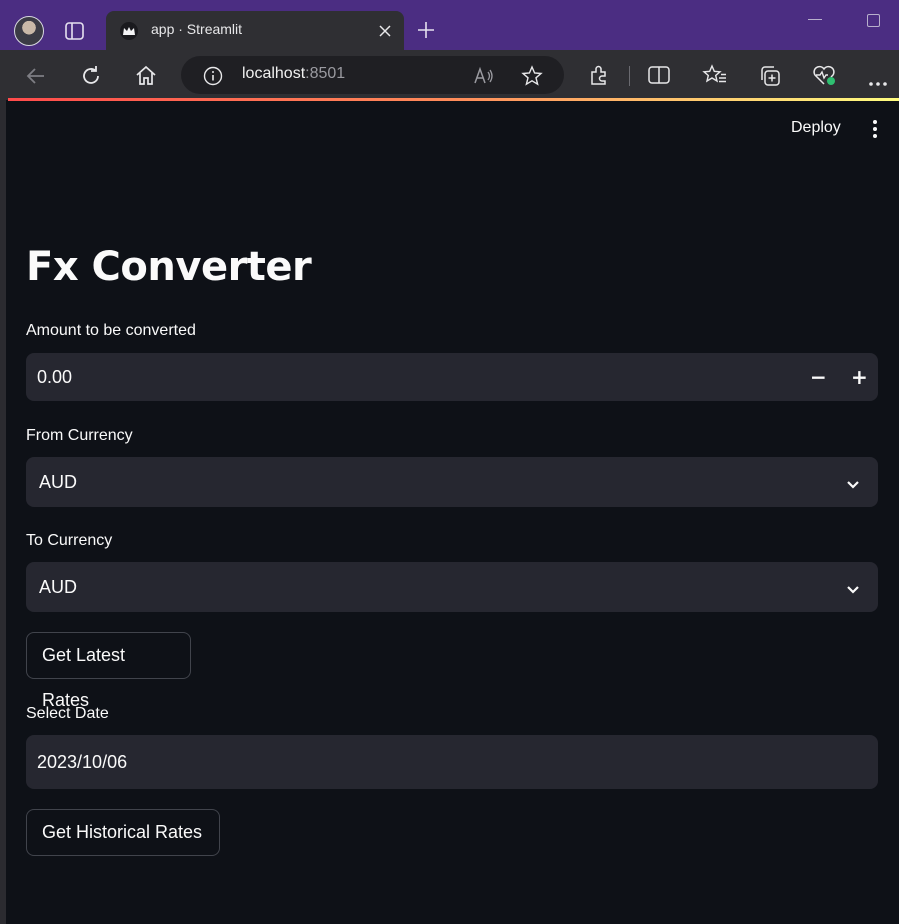  What do you see at coordinates (372, 75) in the screenshot?
I see `address-bar: localhost:8501` at bounding box center [372, 75].